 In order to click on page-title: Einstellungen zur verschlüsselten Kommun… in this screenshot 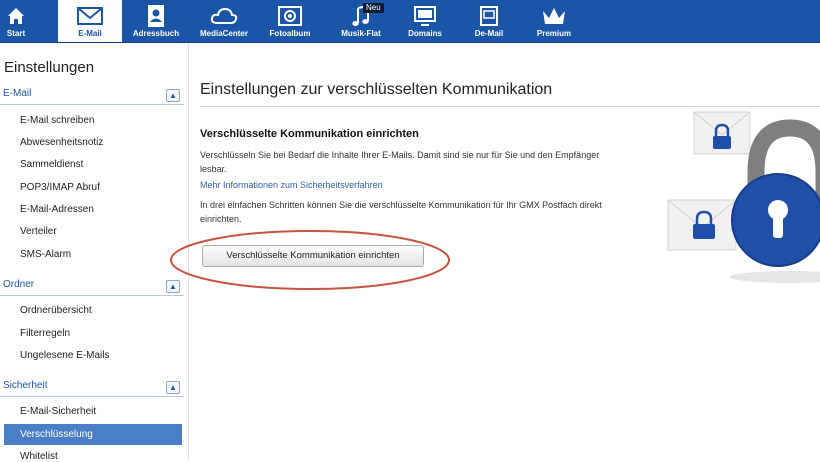, I will do `click(376, 89)`.